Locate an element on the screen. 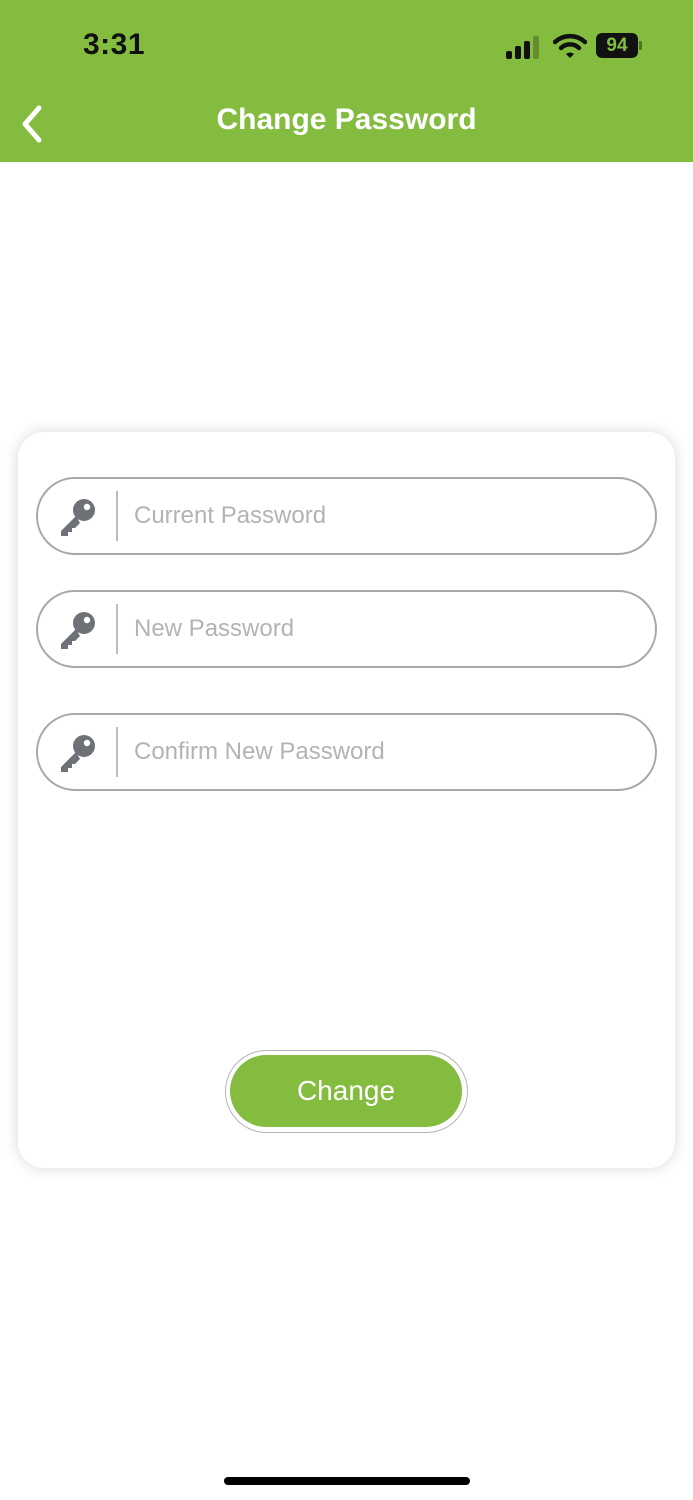  confirm-password-field is located at coordinates (346, 752).